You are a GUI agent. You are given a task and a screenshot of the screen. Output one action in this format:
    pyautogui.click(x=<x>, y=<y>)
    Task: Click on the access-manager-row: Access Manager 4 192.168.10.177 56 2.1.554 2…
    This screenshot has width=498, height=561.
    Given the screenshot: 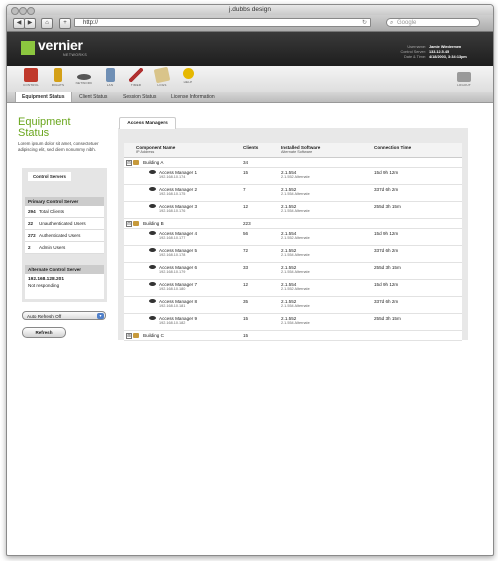 What is the action you would take?
    pyautogui.click(x=293, y=237)
    